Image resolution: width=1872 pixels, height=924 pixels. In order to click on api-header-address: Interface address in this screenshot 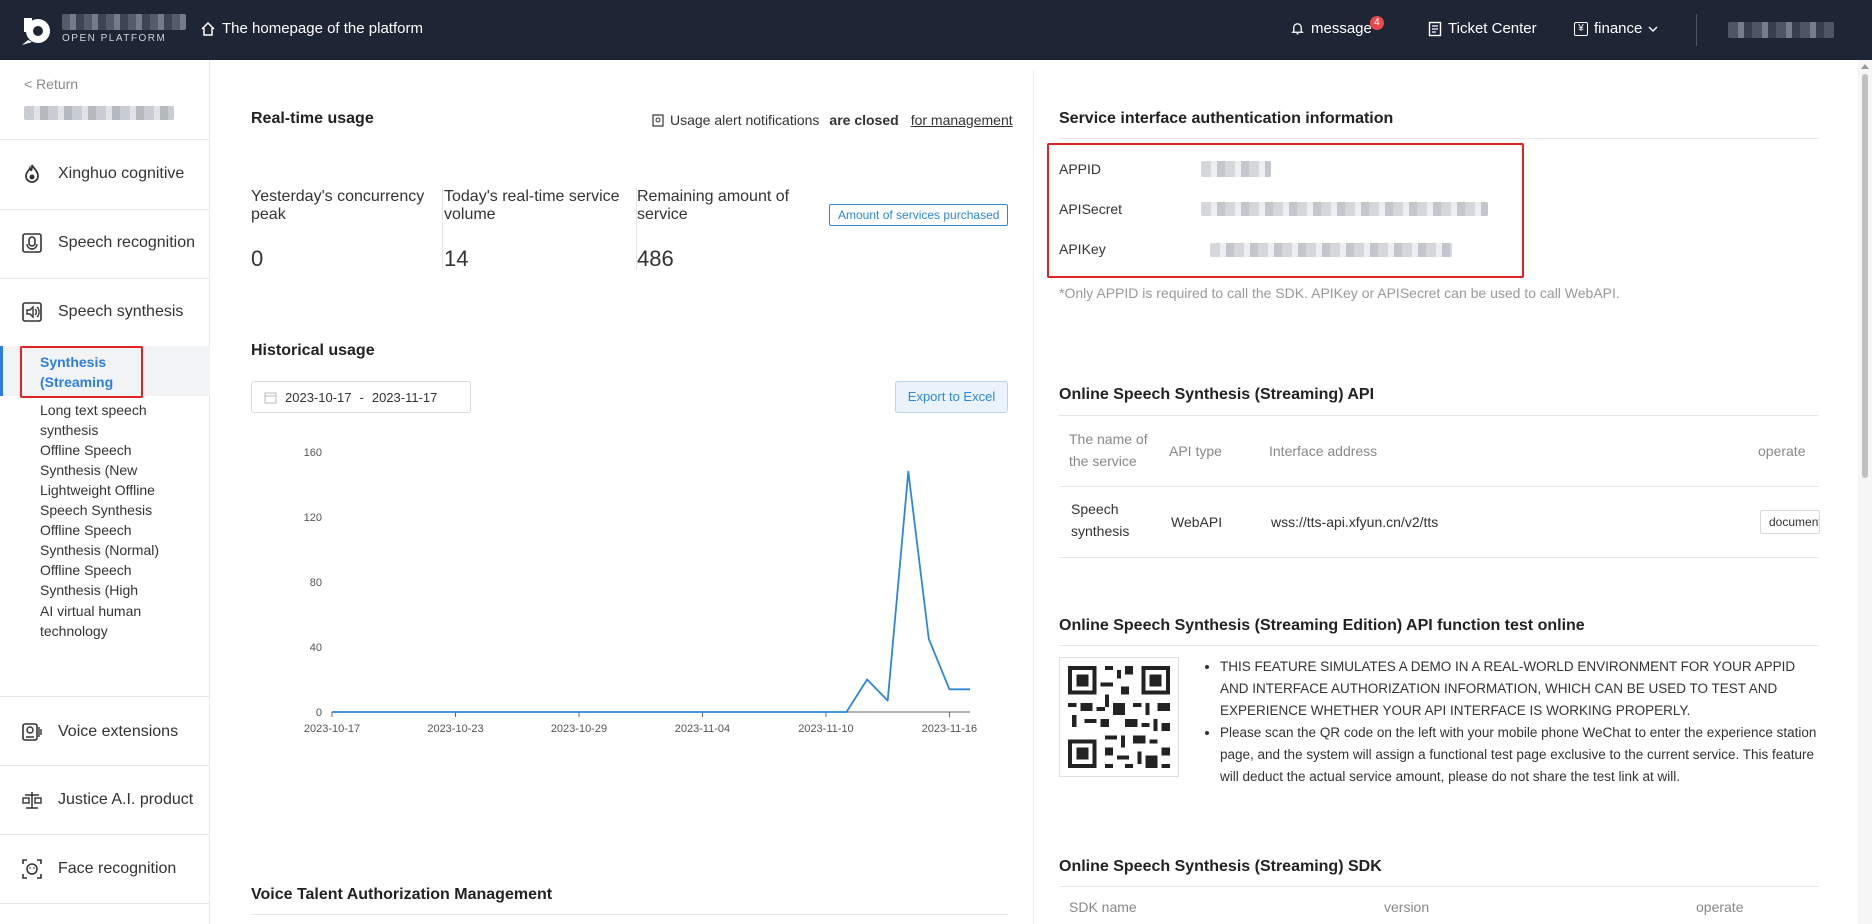, I will do `click(1323, 451)`.